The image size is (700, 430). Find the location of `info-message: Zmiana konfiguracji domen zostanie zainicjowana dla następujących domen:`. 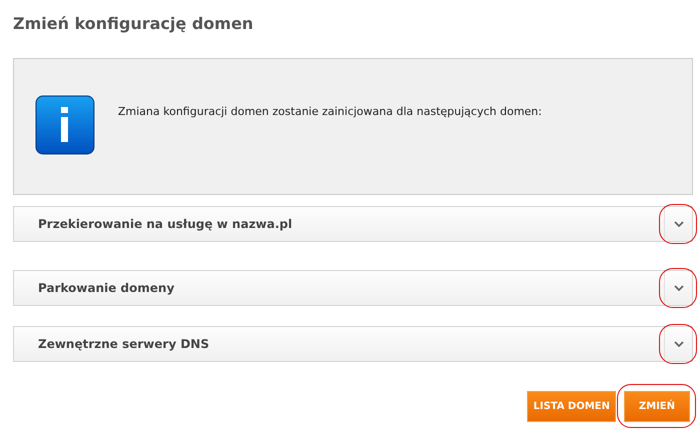

info-message: Zmiana konfiguracji domen zostanie zainicjowana dla następujących domen: is located at coordinates (330, 111).